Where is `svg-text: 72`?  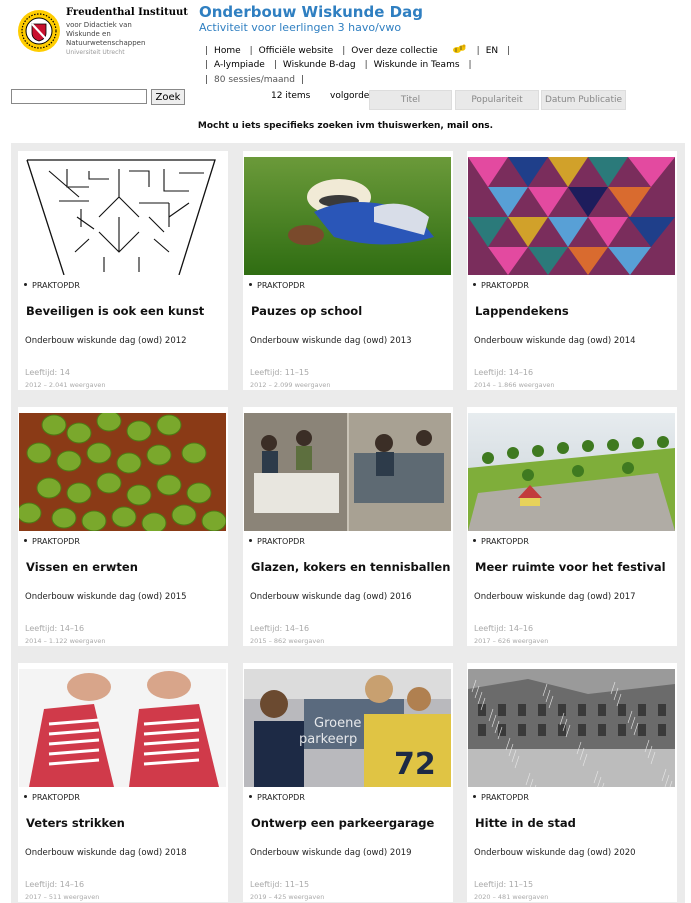 svg-text: 72 is located at coordinates (415, 764).